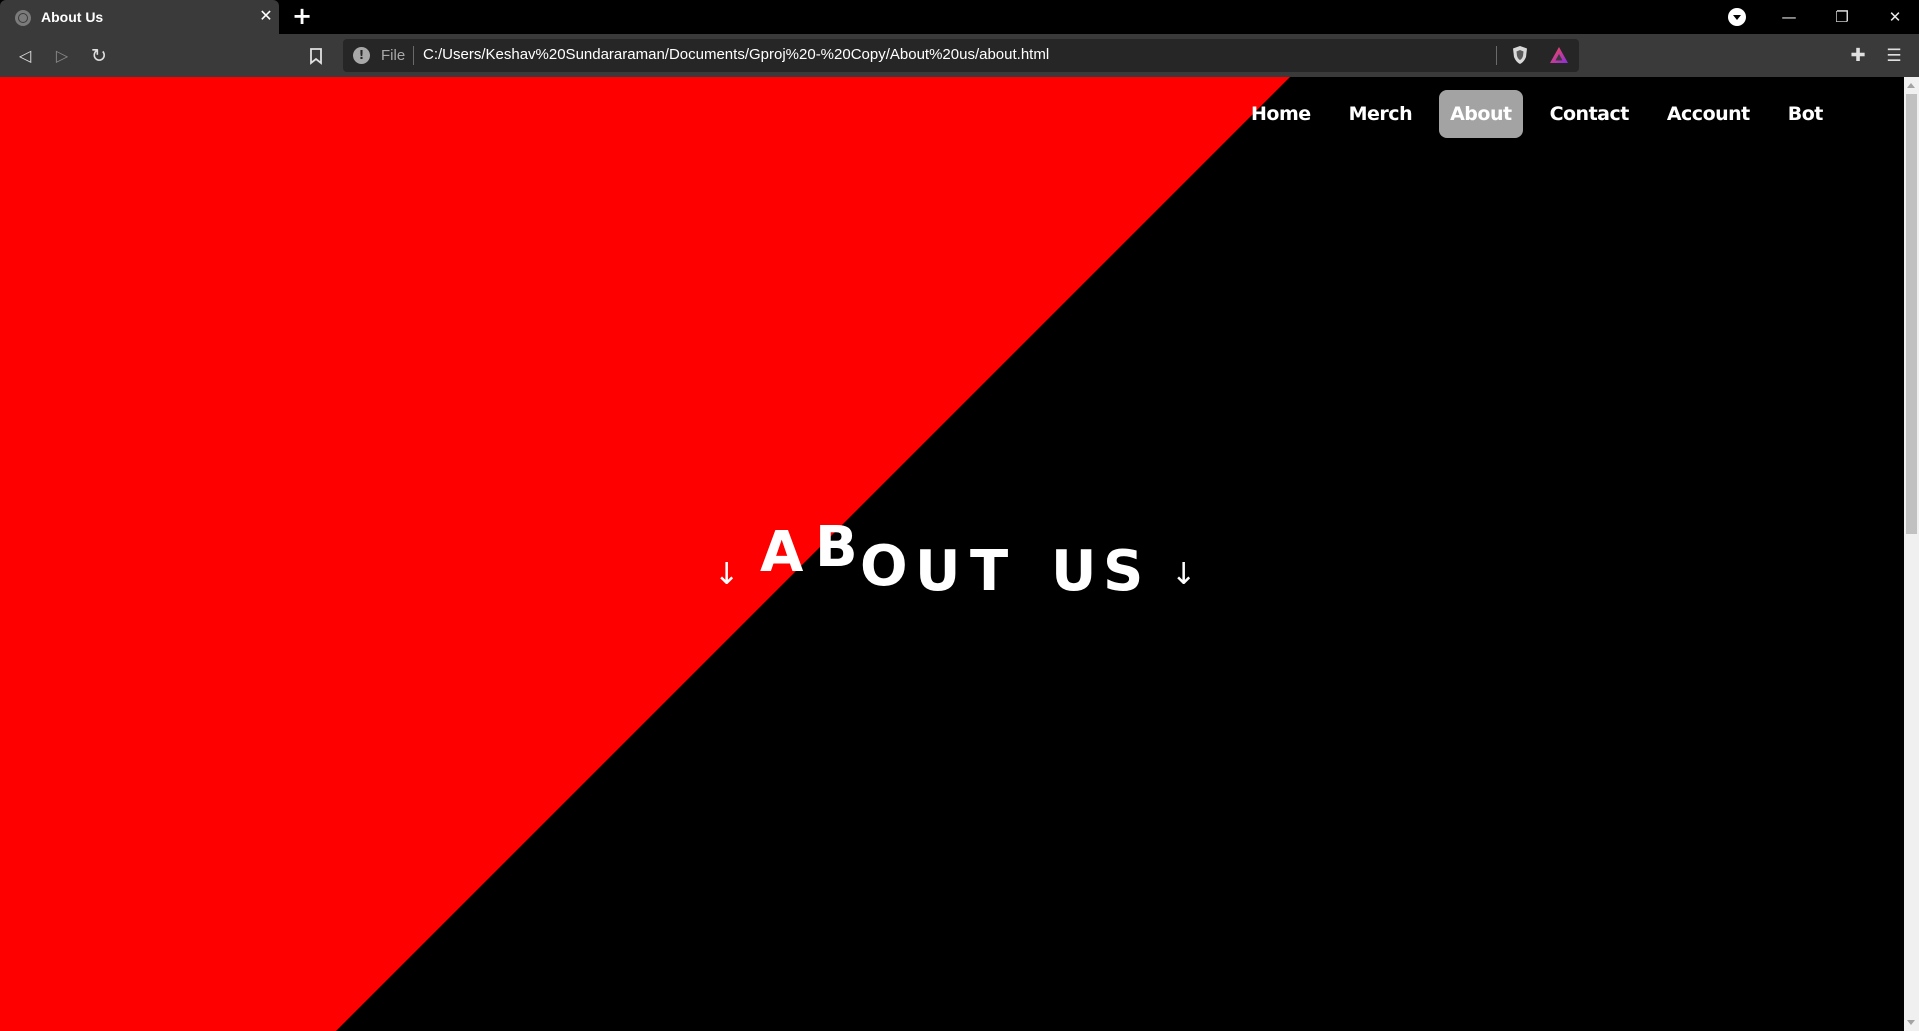 This screenshot has height=1031, width=1919. What do you see at coordinates (782, 791) in the screenshot?
I see `hero-letter-reflection: A` at bounding box center [782, 791].